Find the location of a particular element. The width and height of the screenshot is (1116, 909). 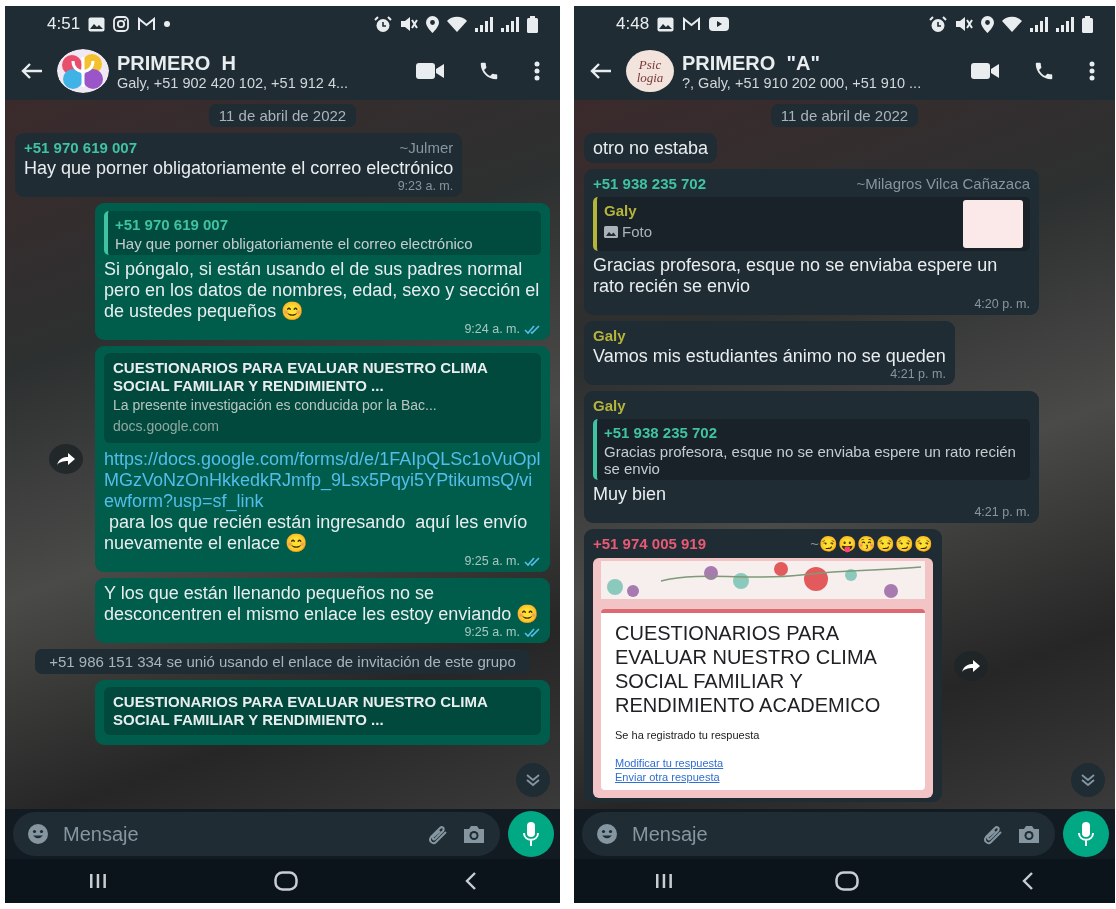

quoted-message: +51 970 619 007 Hay que porner obligatoriamente el correo electrónico is located at coordinates (322, 233).